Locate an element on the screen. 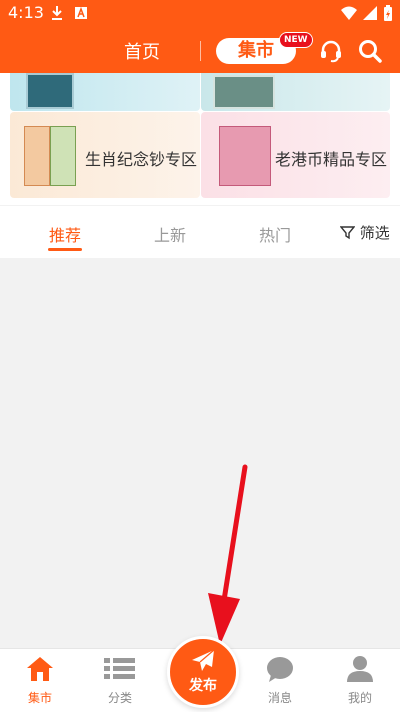  bottom-nav-label: 集市 is located at coordinates (39, 698).